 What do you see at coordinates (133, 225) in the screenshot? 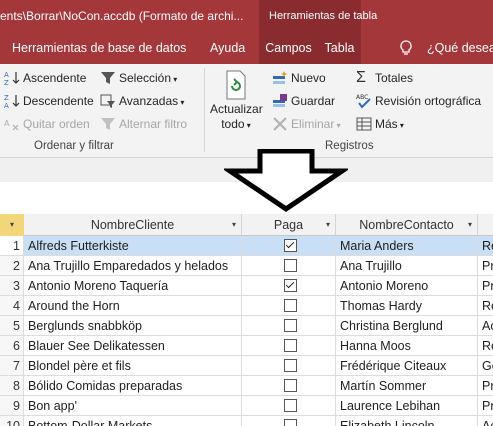
I see `column-header-nombrecliente: NombreCliente ▾` at bounding box center [133, 225].